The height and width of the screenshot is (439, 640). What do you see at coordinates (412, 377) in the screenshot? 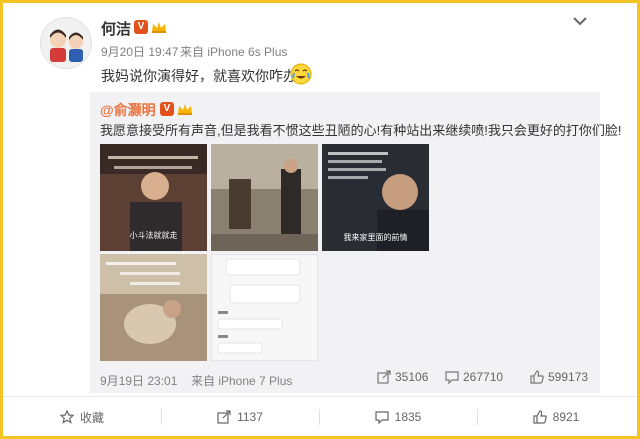
I see `repost-count-label: 35106` at bounding box center [412, 377].